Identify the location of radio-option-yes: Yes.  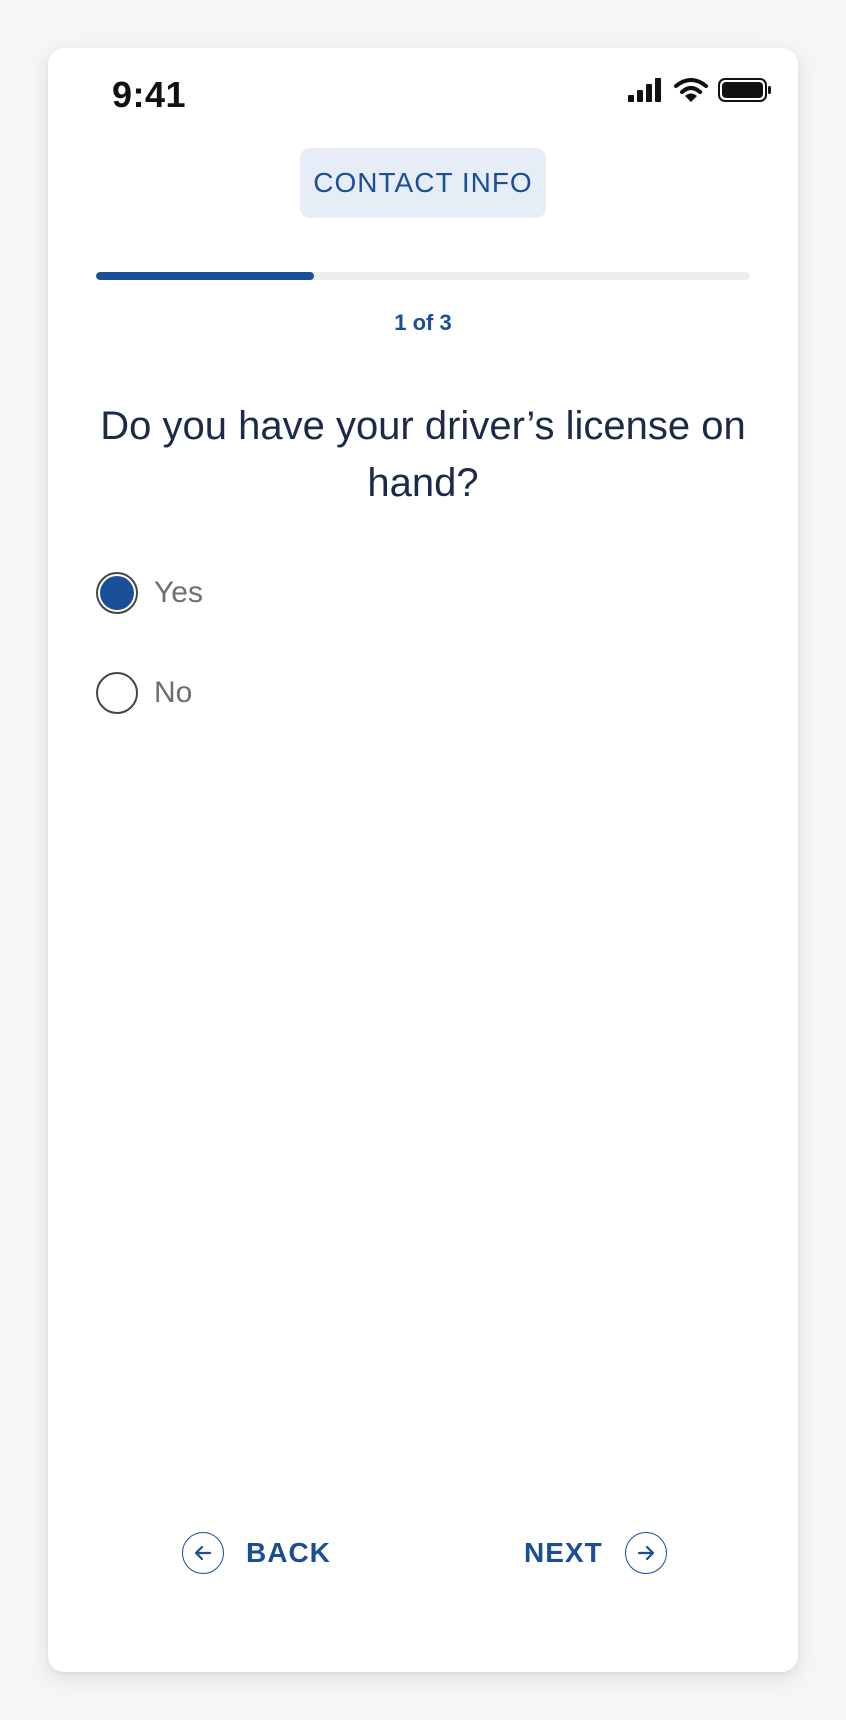
(149, 593).